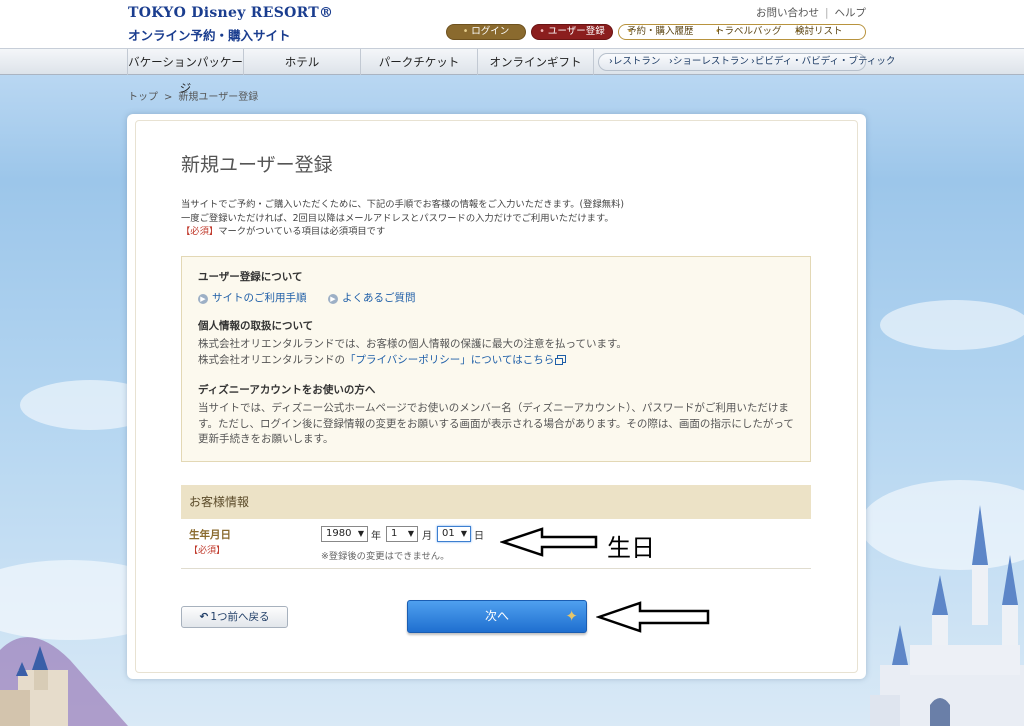  What do you see at coordinates (549, 542) in the screenshot?
I see `annotation-arrow-birthdate` at bounding box center [549, 542].